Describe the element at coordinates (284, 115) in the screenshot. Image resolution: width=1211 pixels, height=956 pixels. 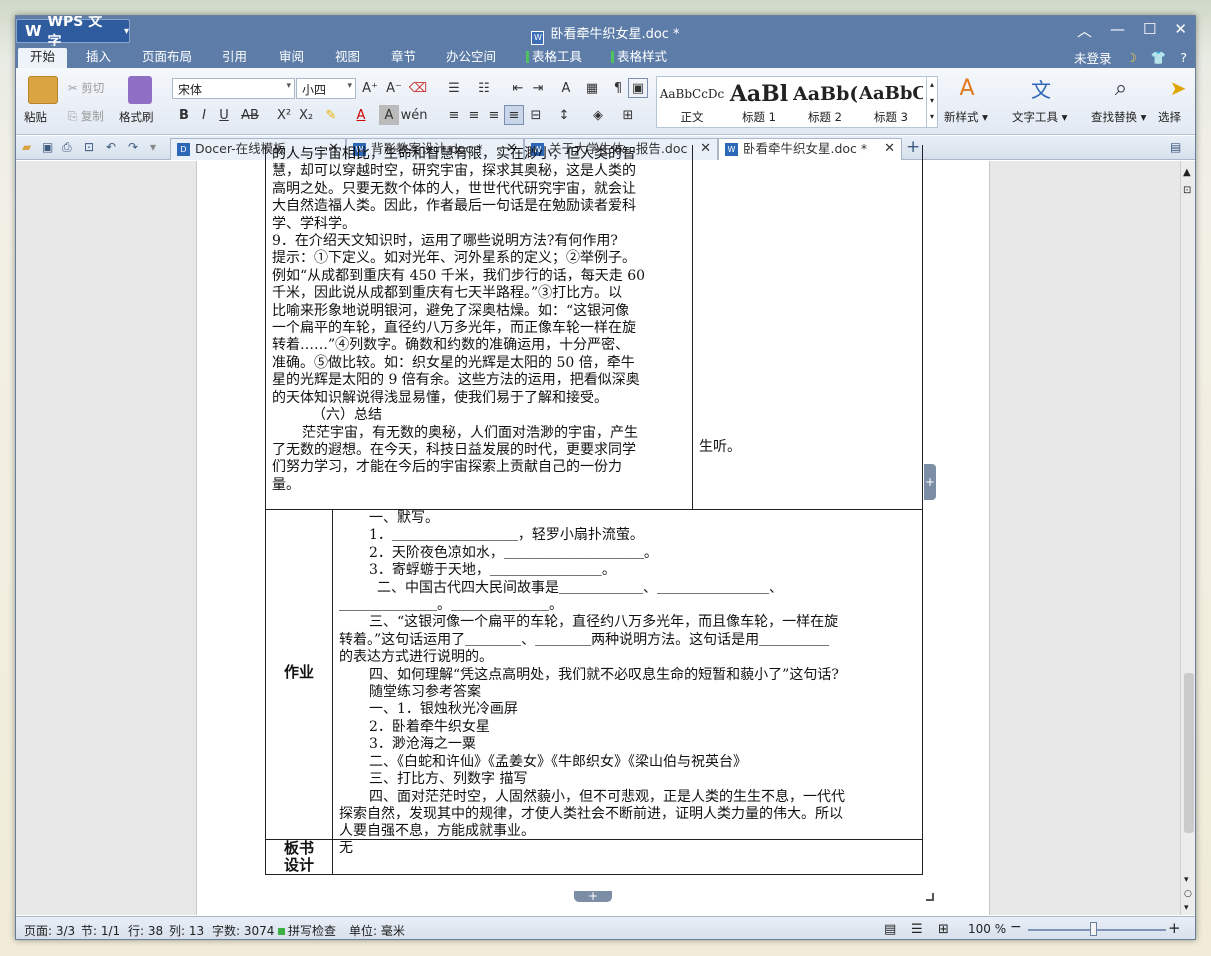
I see `superscript-icon: X²` at that location.